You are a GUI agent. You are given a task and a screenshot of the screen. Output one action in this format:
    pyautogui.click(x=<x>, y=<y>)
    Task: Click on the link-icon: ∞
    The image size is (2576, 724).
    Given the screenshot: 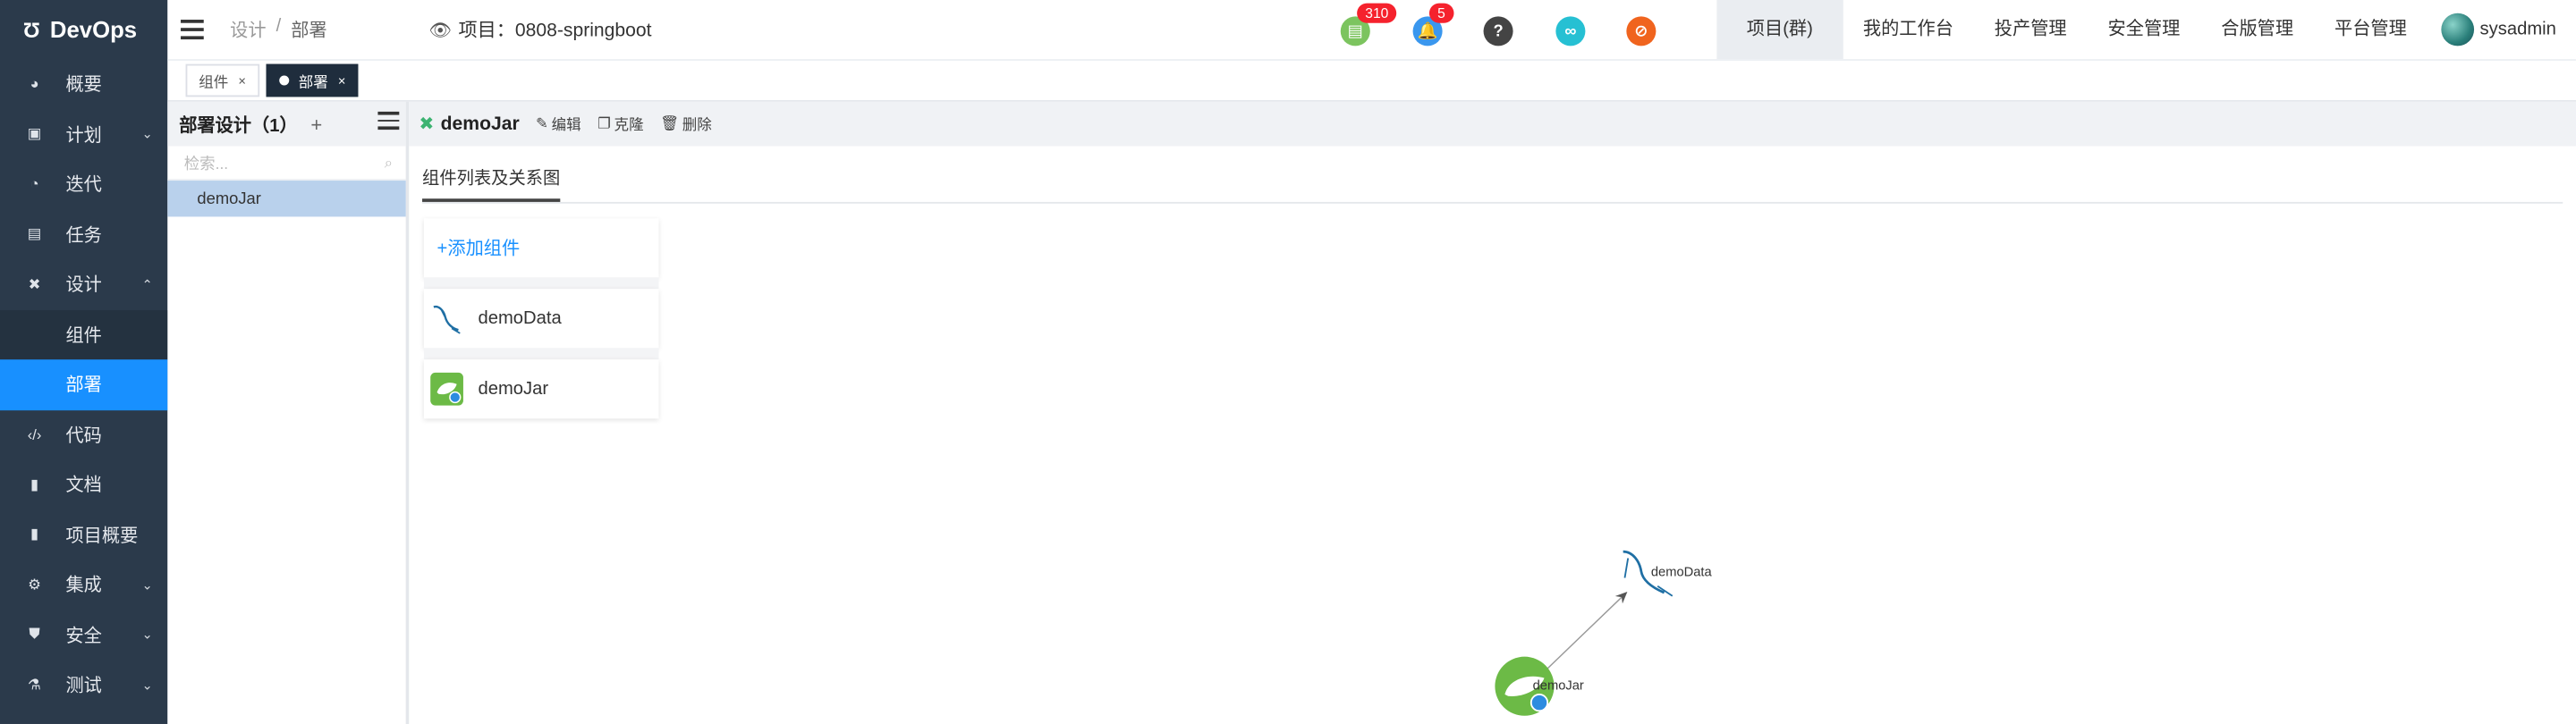 What is the action you would take?
    pyautogui.click(x=1570, y=31)
    